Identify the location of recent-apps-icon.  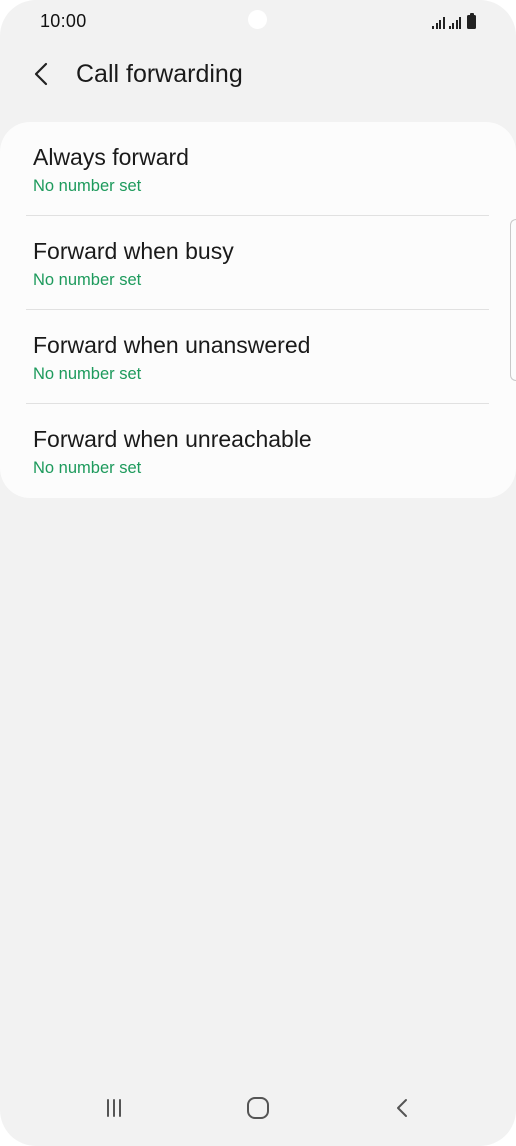
(114, 1108).